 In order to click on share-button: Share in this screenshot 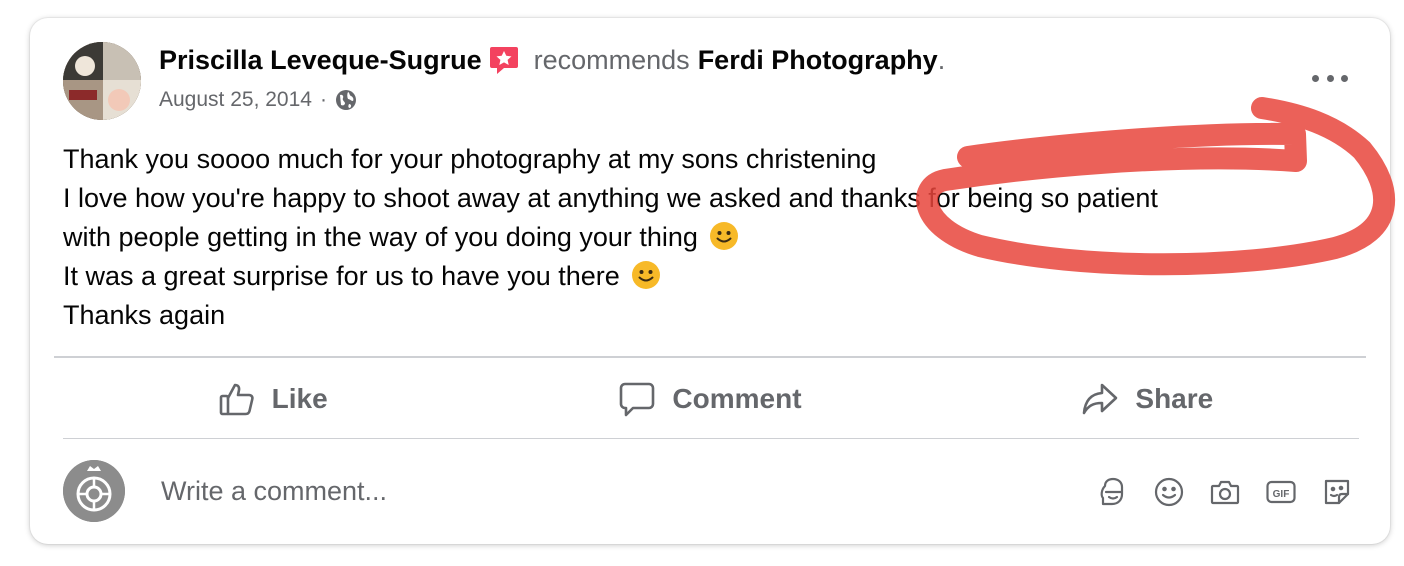, I will do `click(1147, 399)`.